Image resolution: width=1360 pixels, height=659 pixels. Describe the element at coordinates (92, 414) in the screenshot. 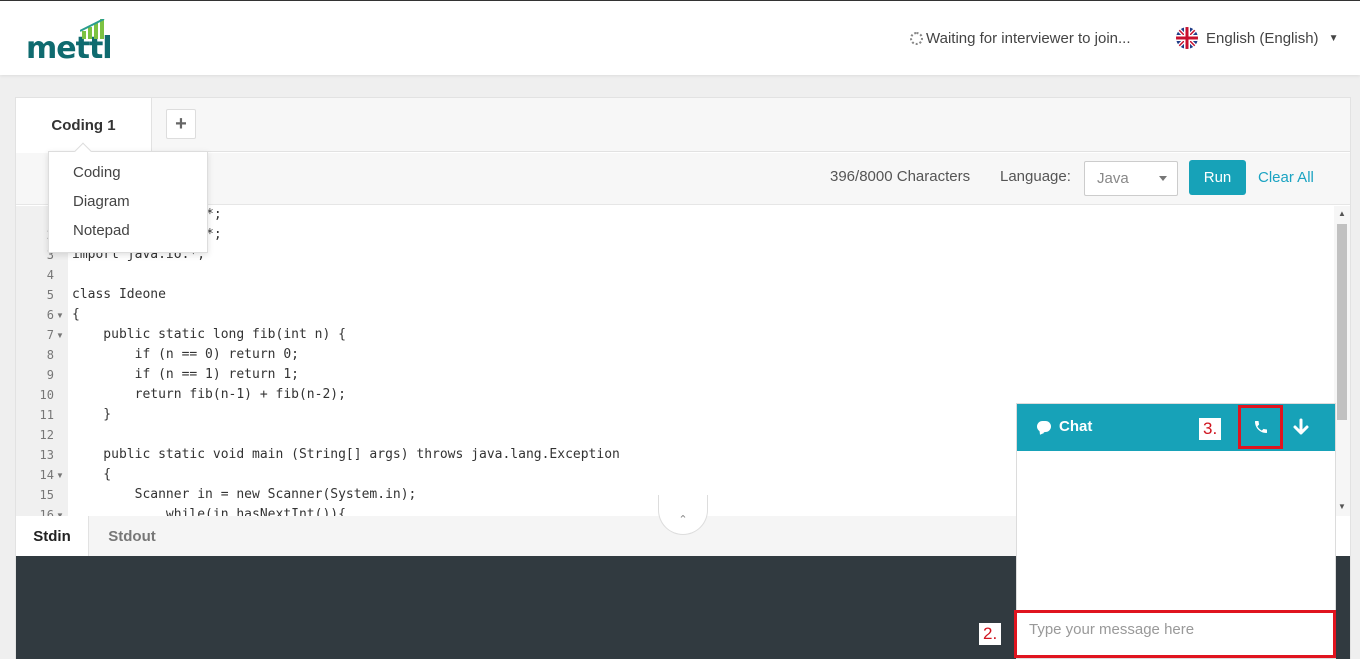

I see `code-line: }` at that location.